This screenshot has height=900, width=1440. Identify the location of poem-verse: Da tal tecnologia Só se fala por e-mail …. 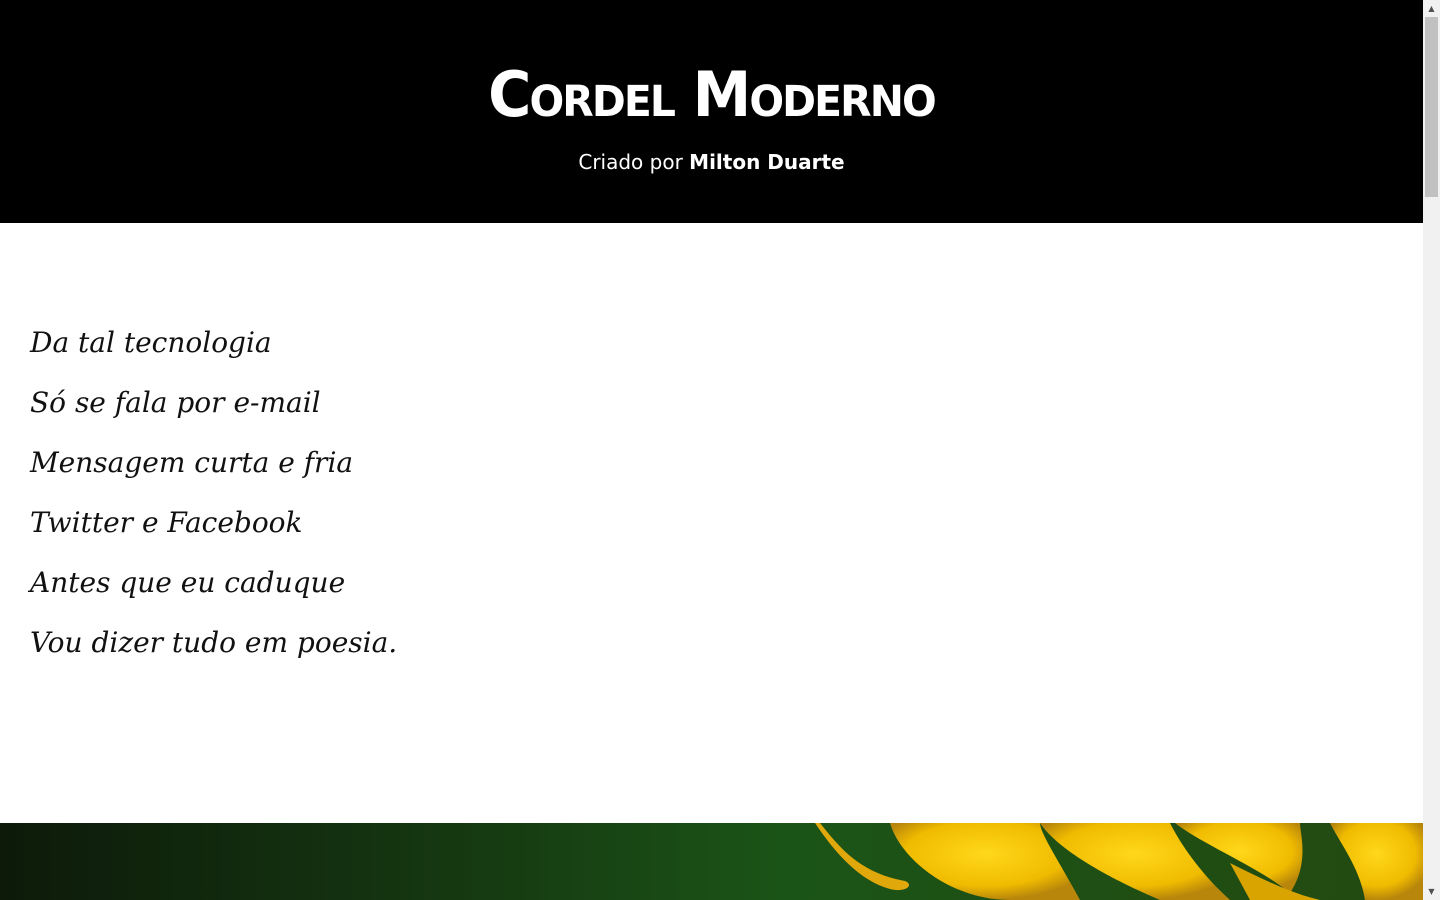
(213, 503).